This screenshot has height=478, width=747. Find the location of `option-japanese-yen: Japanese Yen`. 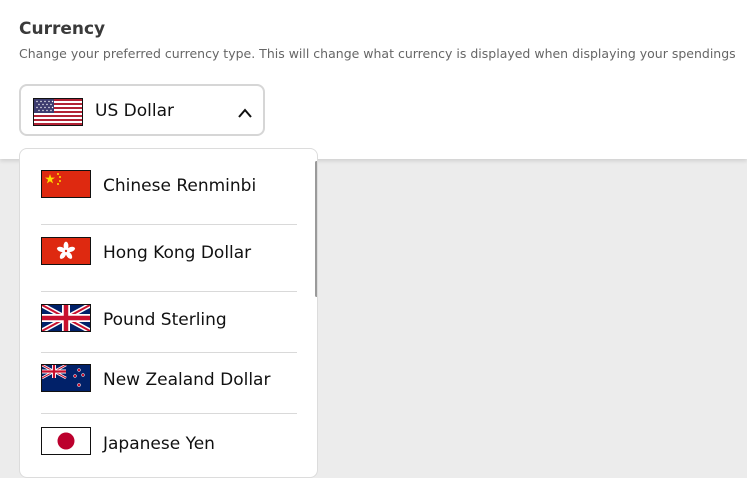

option-japanese-yen: Japanese Yen is located at coordinates (169, 443).